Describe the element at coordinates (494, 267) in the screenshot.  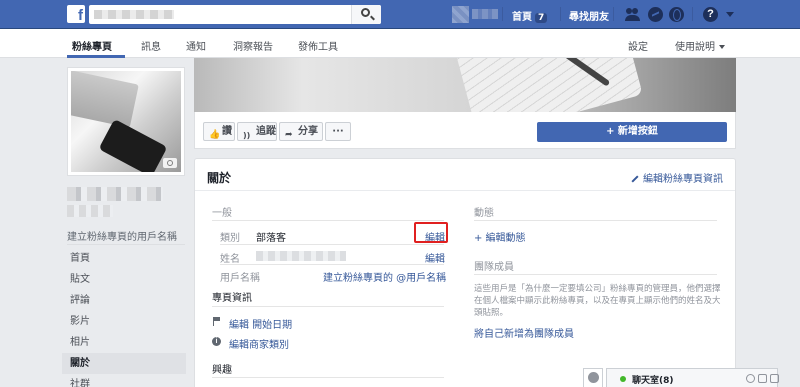
I see `team-heading: 團隊成員` at that location.